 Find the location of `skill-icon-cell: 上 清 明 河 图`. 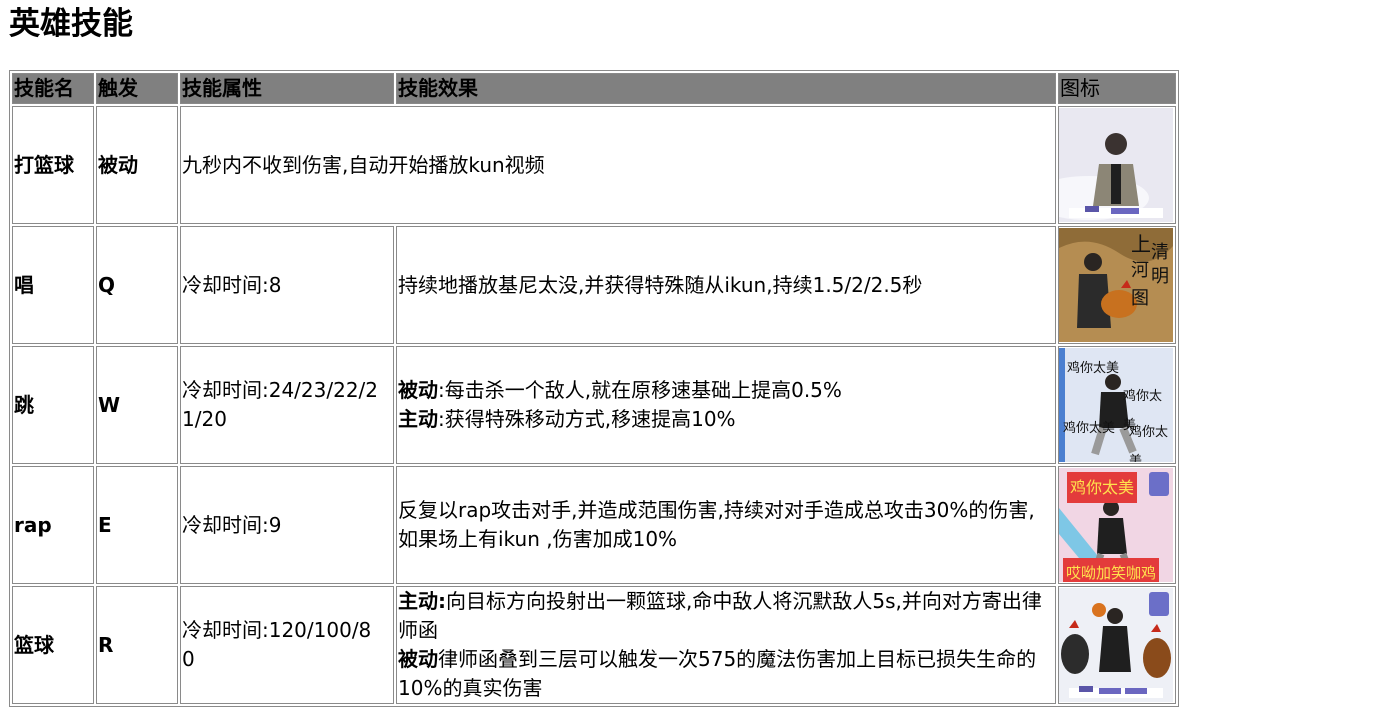

skill-icon-cell: 上 清 明 河 图 is located at coordinates (1117, 285).